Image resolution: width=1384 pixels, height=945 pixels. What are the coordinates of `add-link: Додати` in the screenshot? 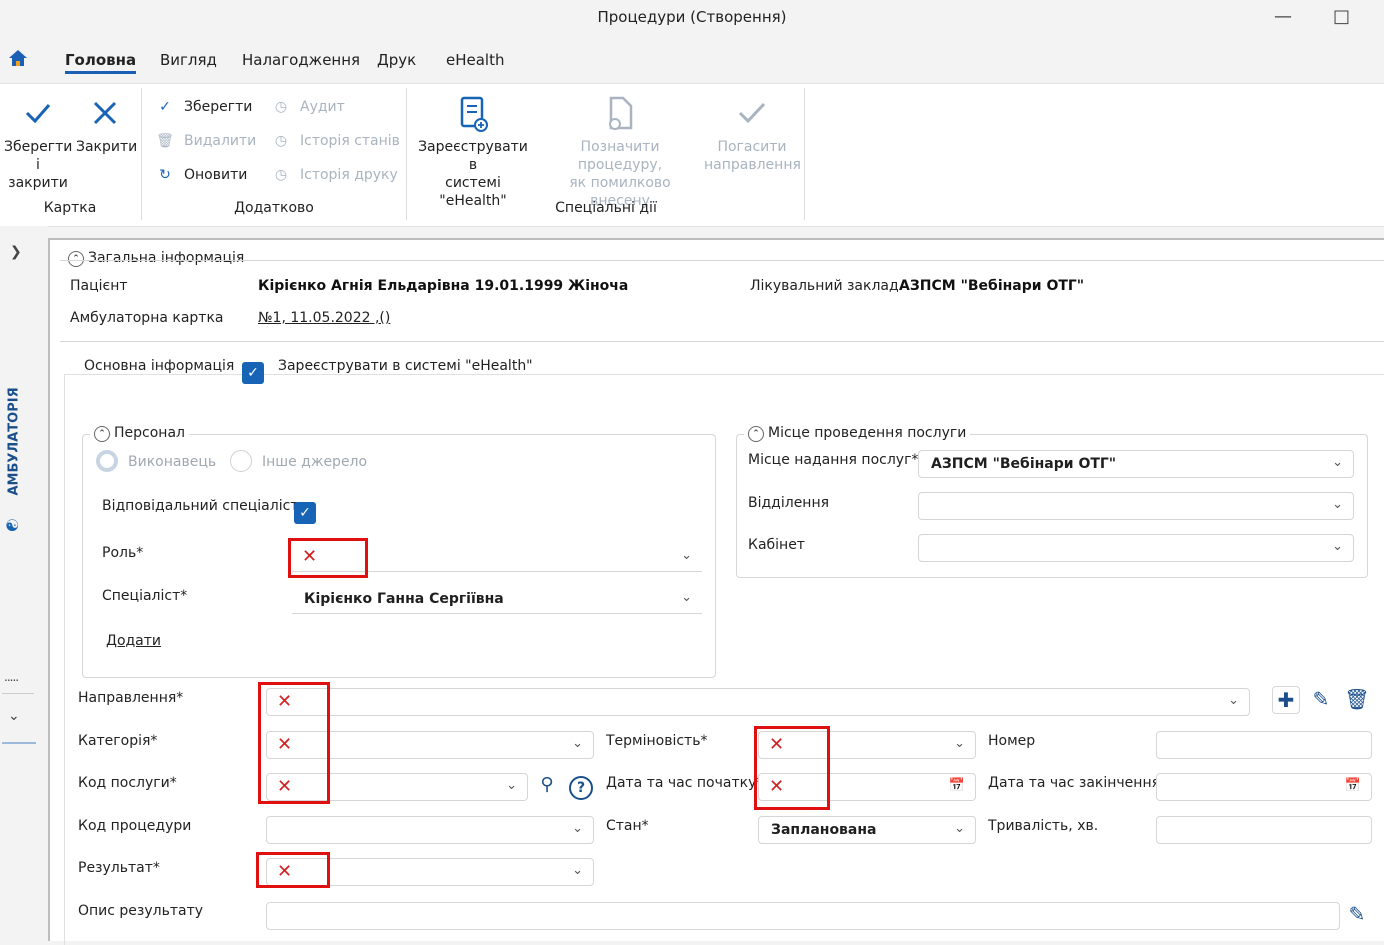 It's located at (133, 641).